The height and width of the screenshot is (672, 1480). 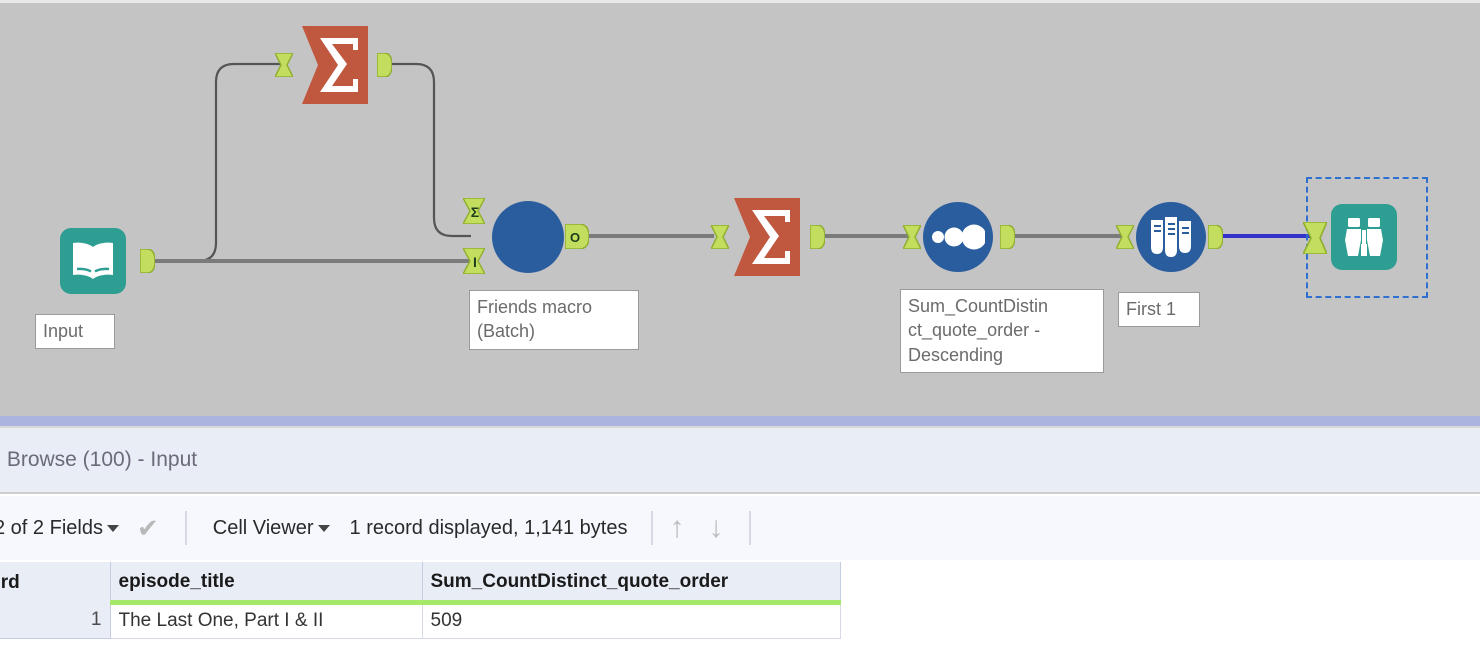 I want to click on table-row: 1 The Last One, Part I & II 509, so click(x=420, y=620).